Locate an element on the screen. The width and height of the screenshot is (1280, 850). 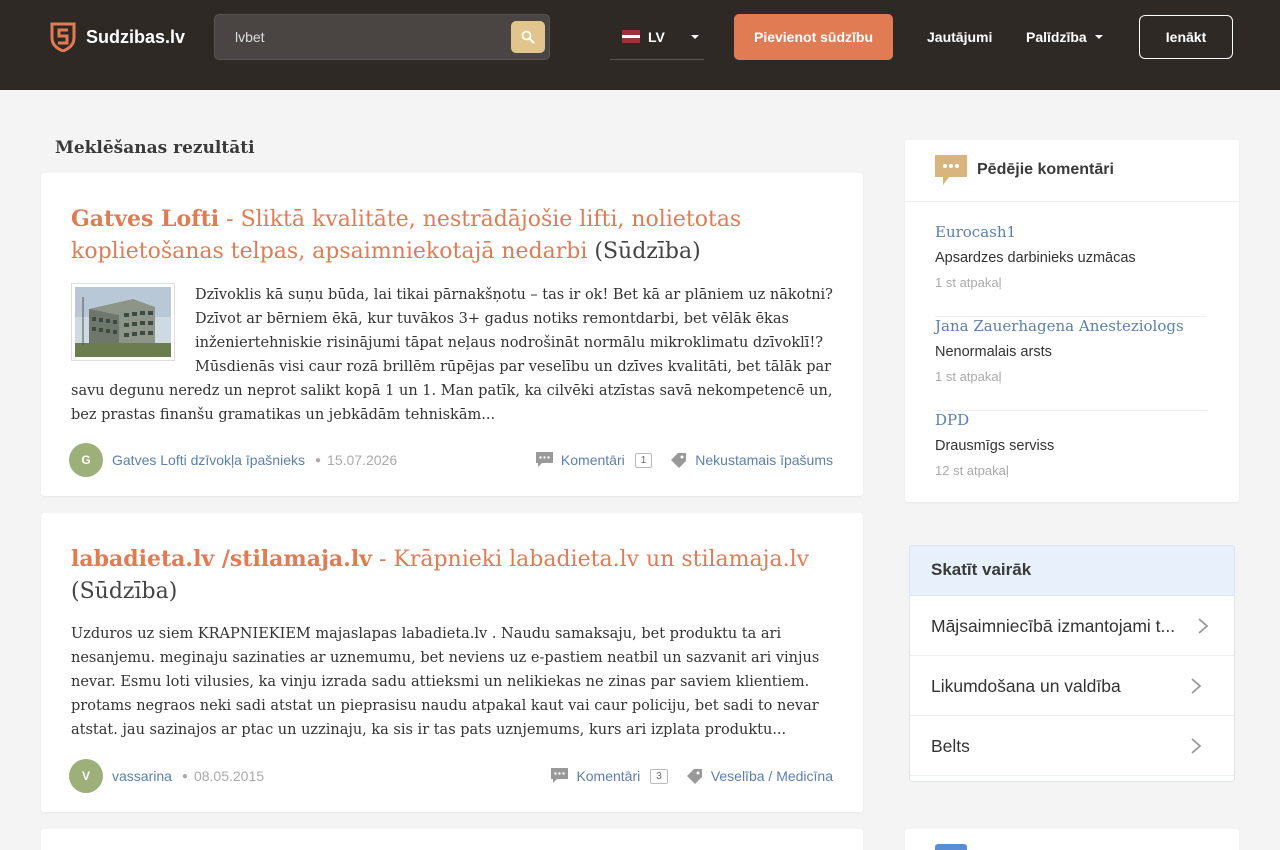
result-card-partial is located at coordinates (452, 839).